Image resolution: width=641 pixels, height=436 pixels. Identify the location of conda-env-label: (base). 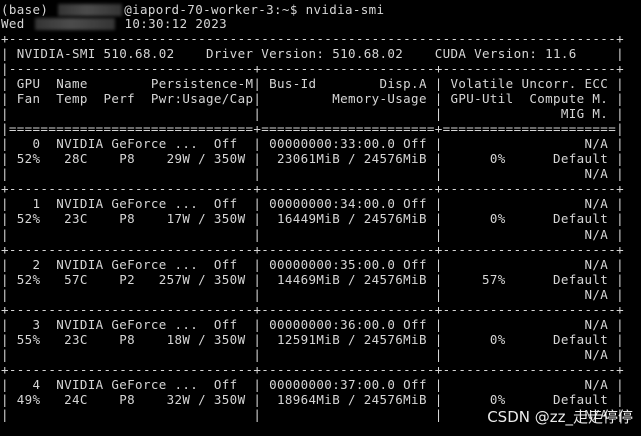
(25, 9).